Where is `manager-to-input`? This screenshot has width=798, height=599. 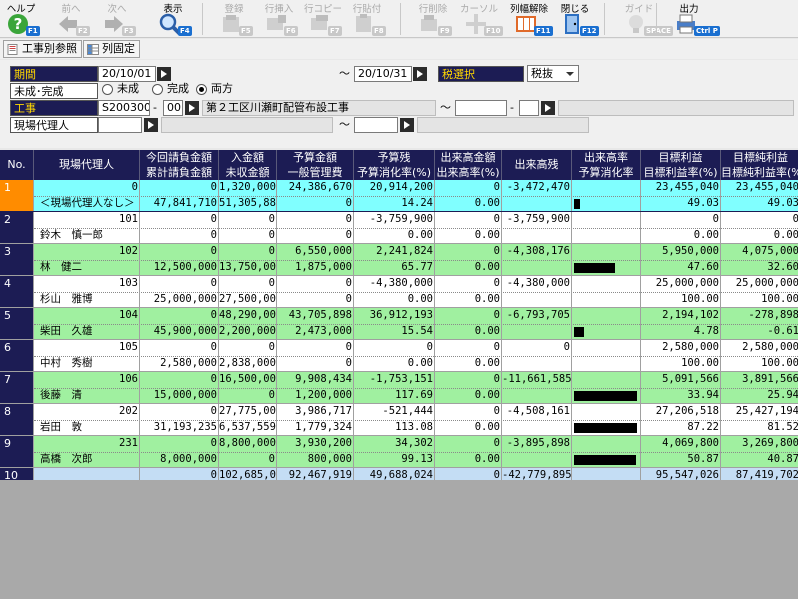
manager-to-input is located at coordinates (376, 125).